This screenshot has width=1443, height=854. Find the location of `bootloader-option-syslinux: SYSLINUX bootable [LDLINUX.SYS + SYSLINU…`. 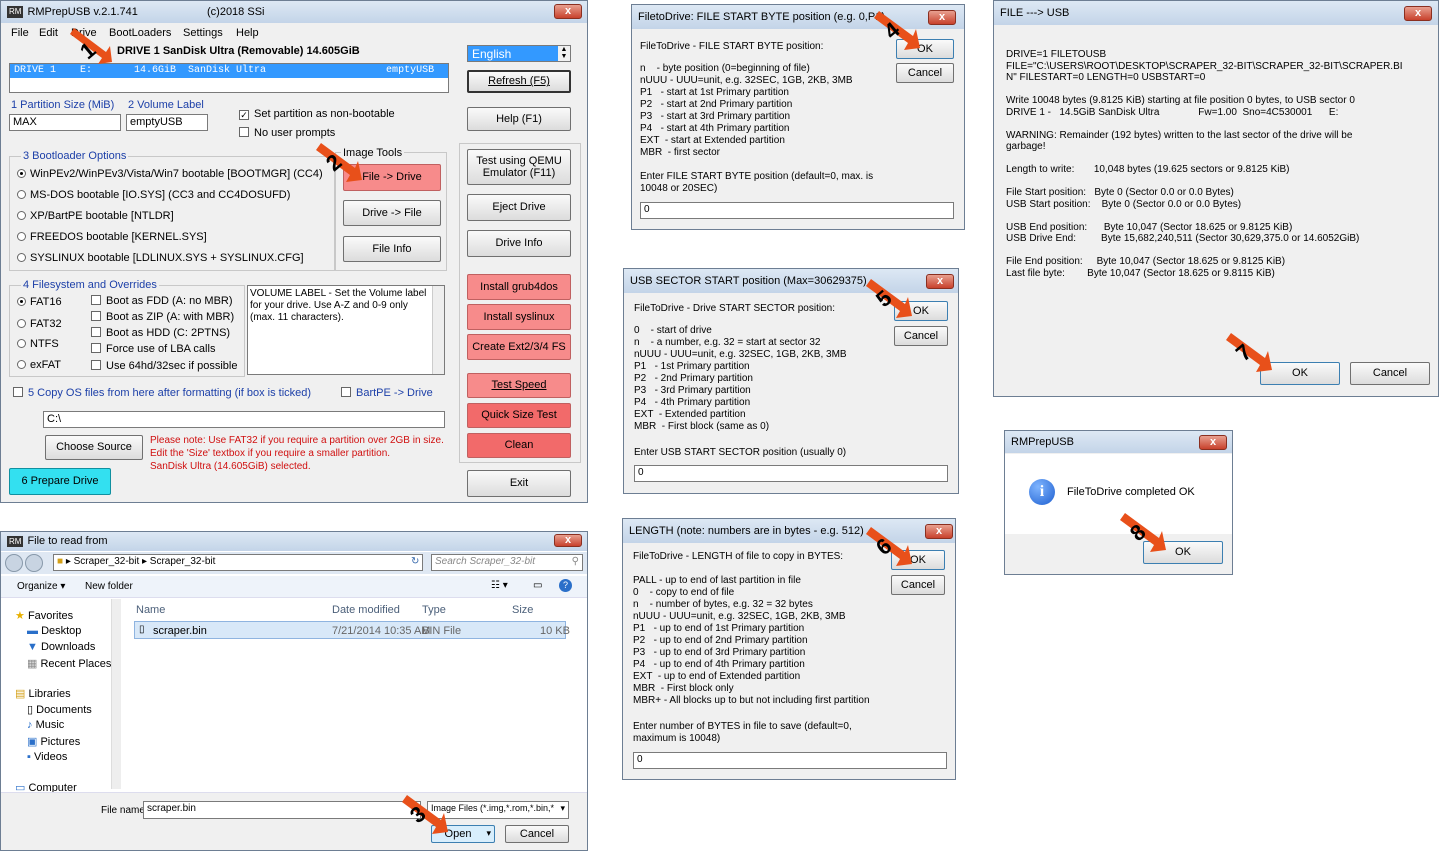

bootloader-option-syslinux: SYSLINUX bootable [LDLINUX.SYS + SYSLINU… is located at coordinates (160, 258).